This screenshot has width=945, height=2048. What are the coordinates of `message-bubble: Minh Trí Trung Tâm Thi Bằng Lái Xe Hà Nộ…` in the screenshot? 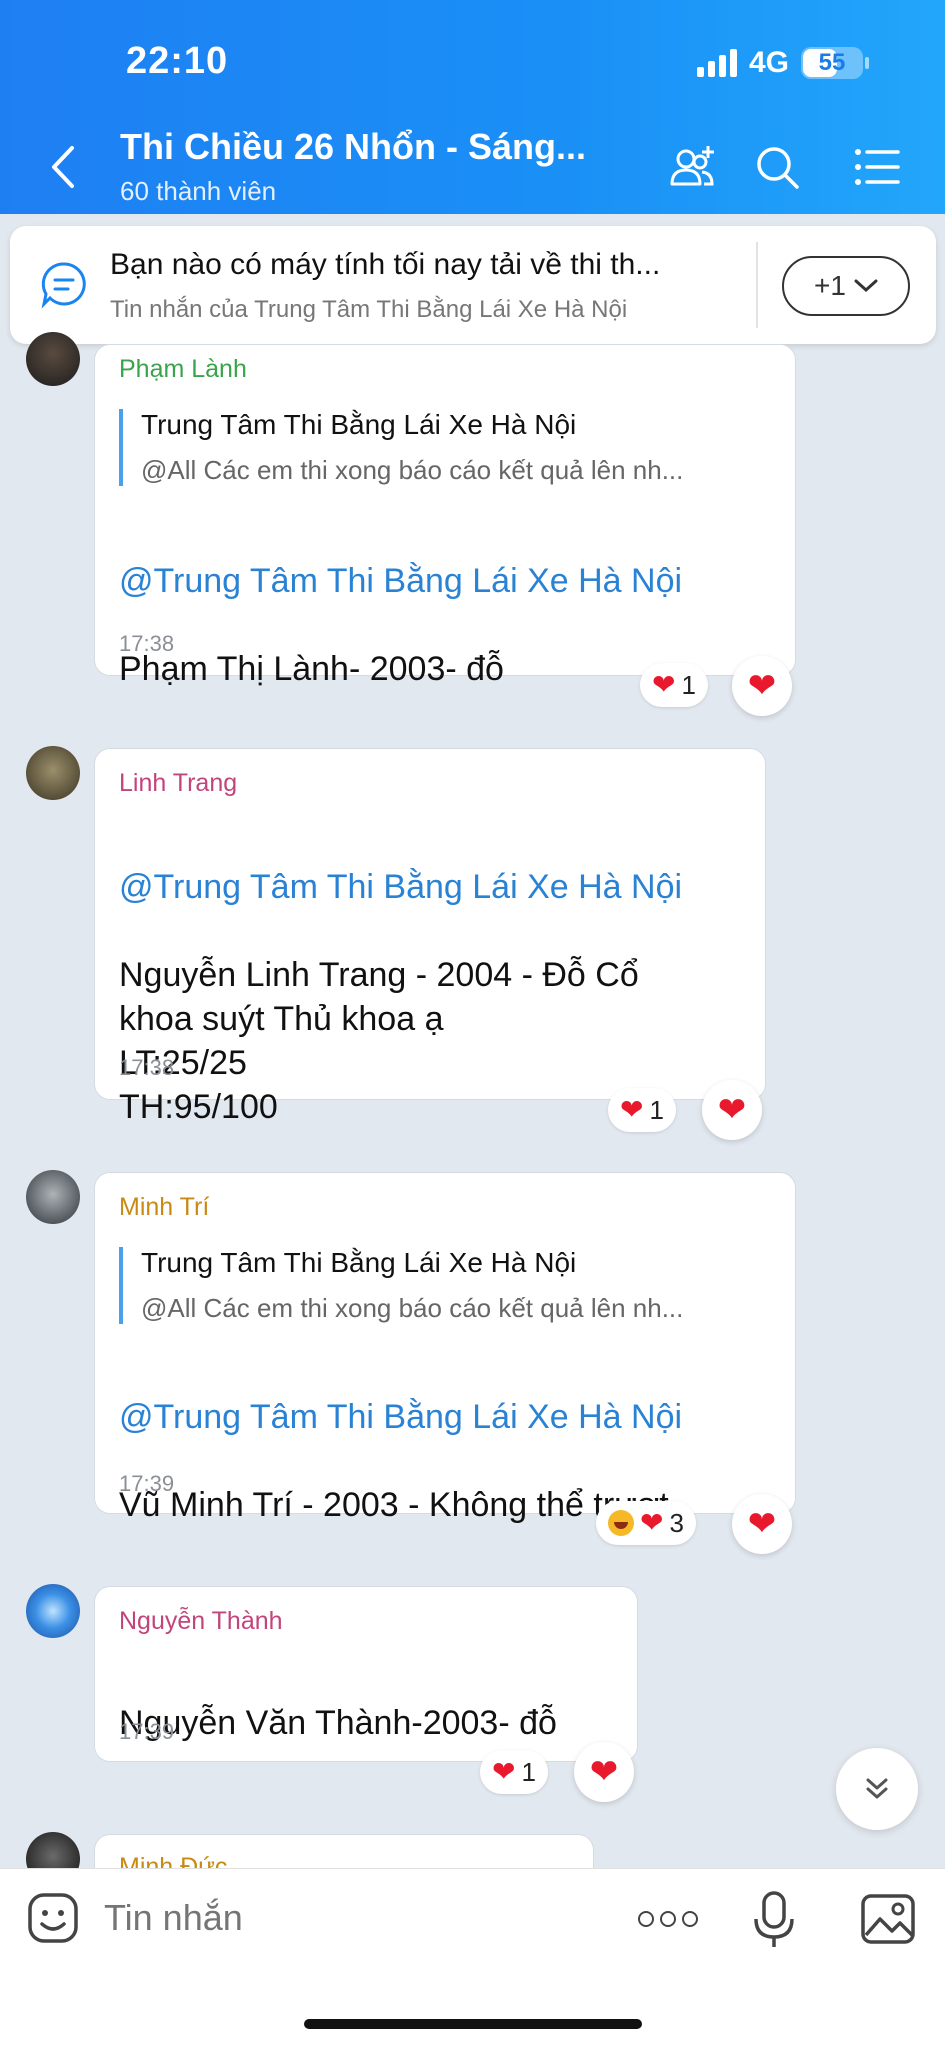 It's located at (445, 1348).